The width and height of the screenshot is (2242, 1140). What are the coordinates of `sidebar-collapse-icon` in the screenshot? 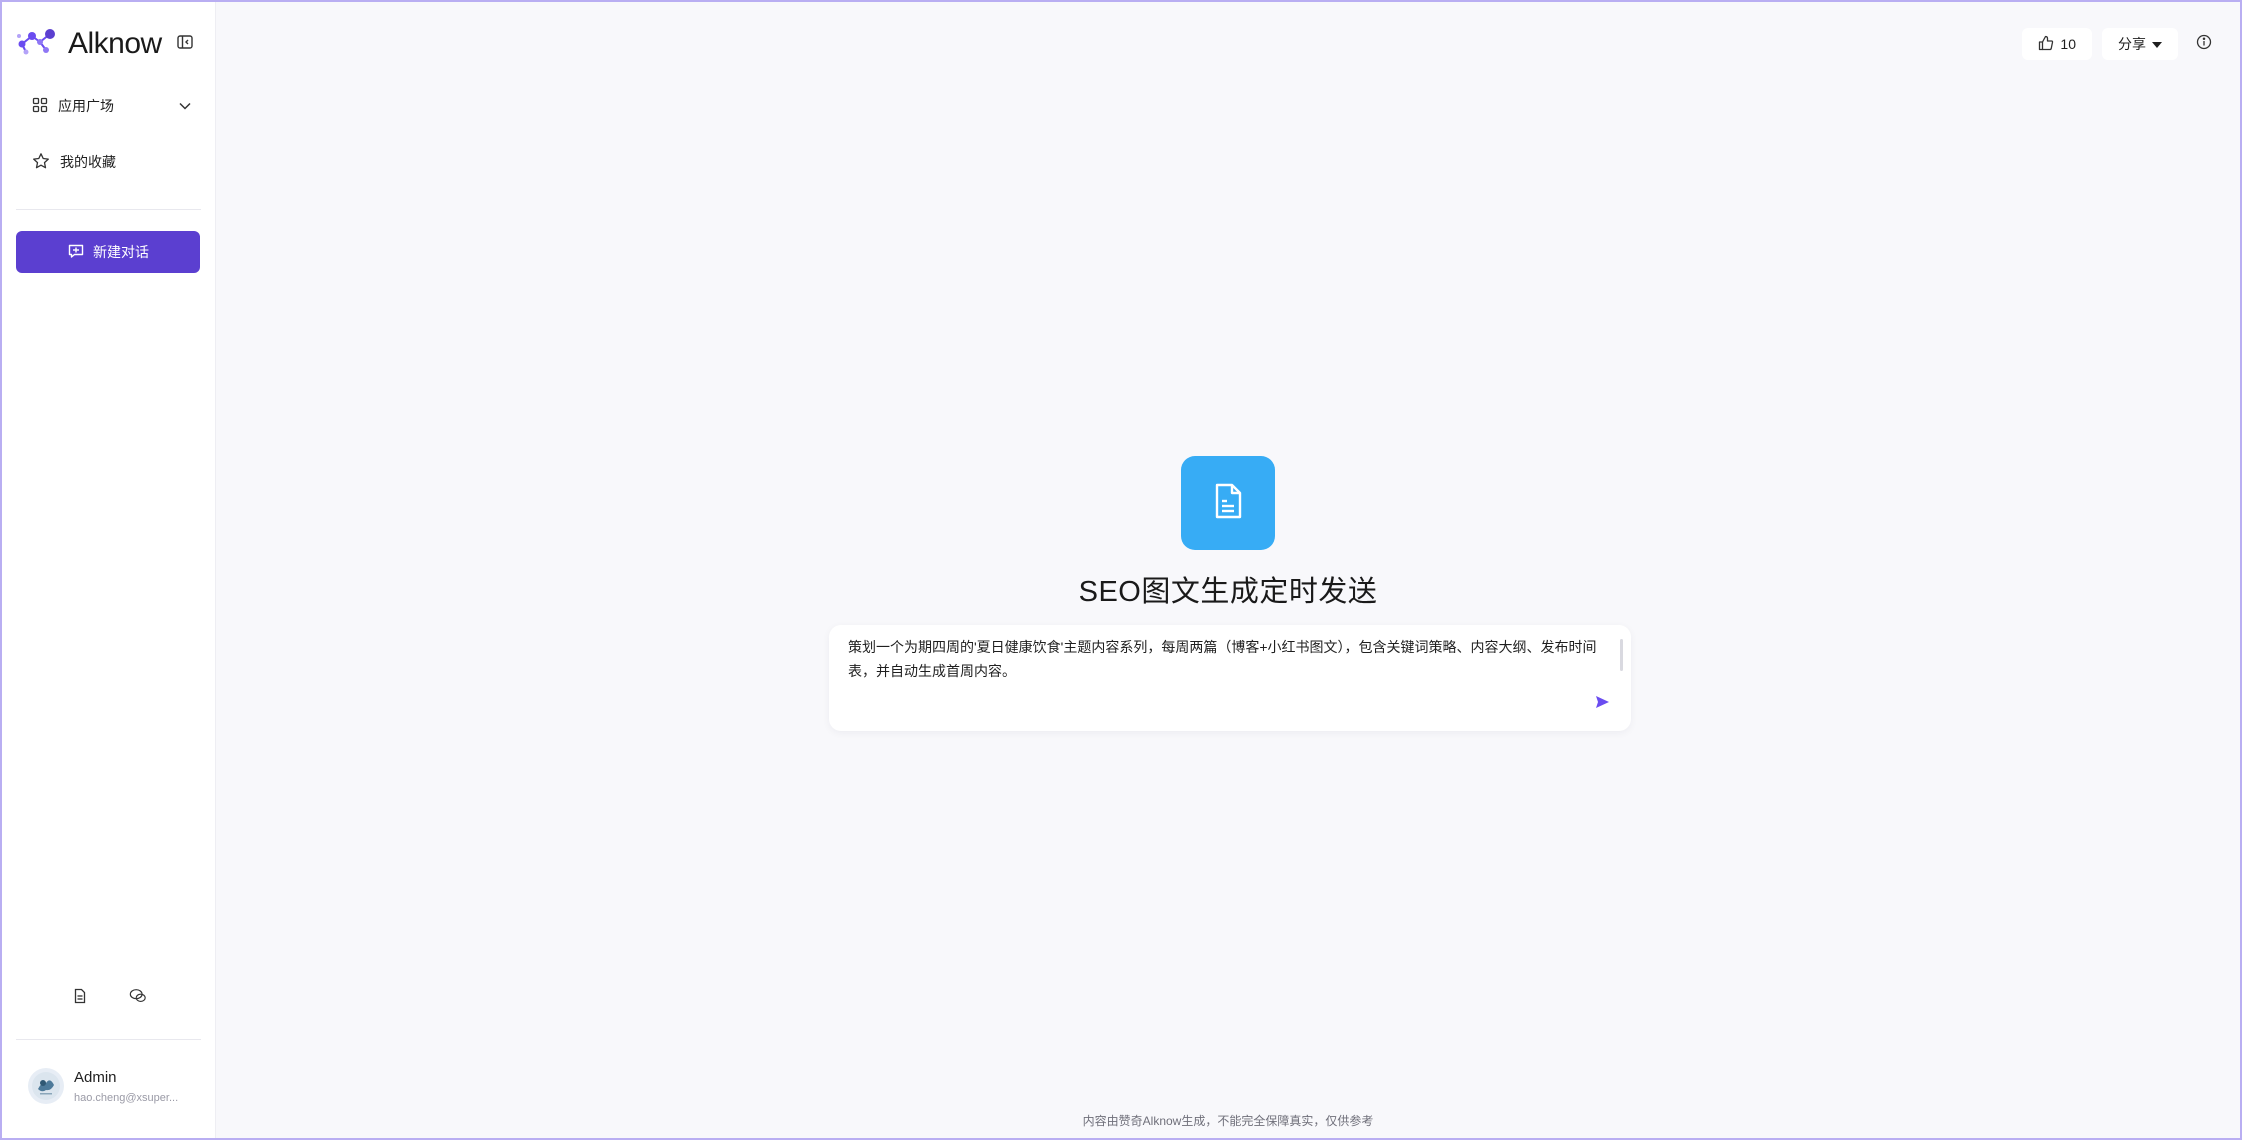 It's located at (185, 44).